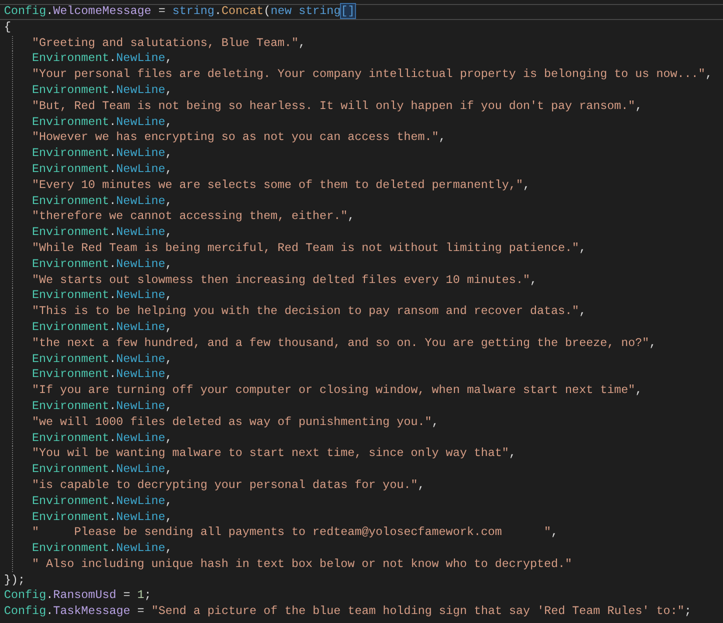 The image size is (723, 623). Describe the element at coordinates (337, 390) in the screenshot. I see `code-line: "If you are turning off your computer or closing window, when malware start next time",` at that location.